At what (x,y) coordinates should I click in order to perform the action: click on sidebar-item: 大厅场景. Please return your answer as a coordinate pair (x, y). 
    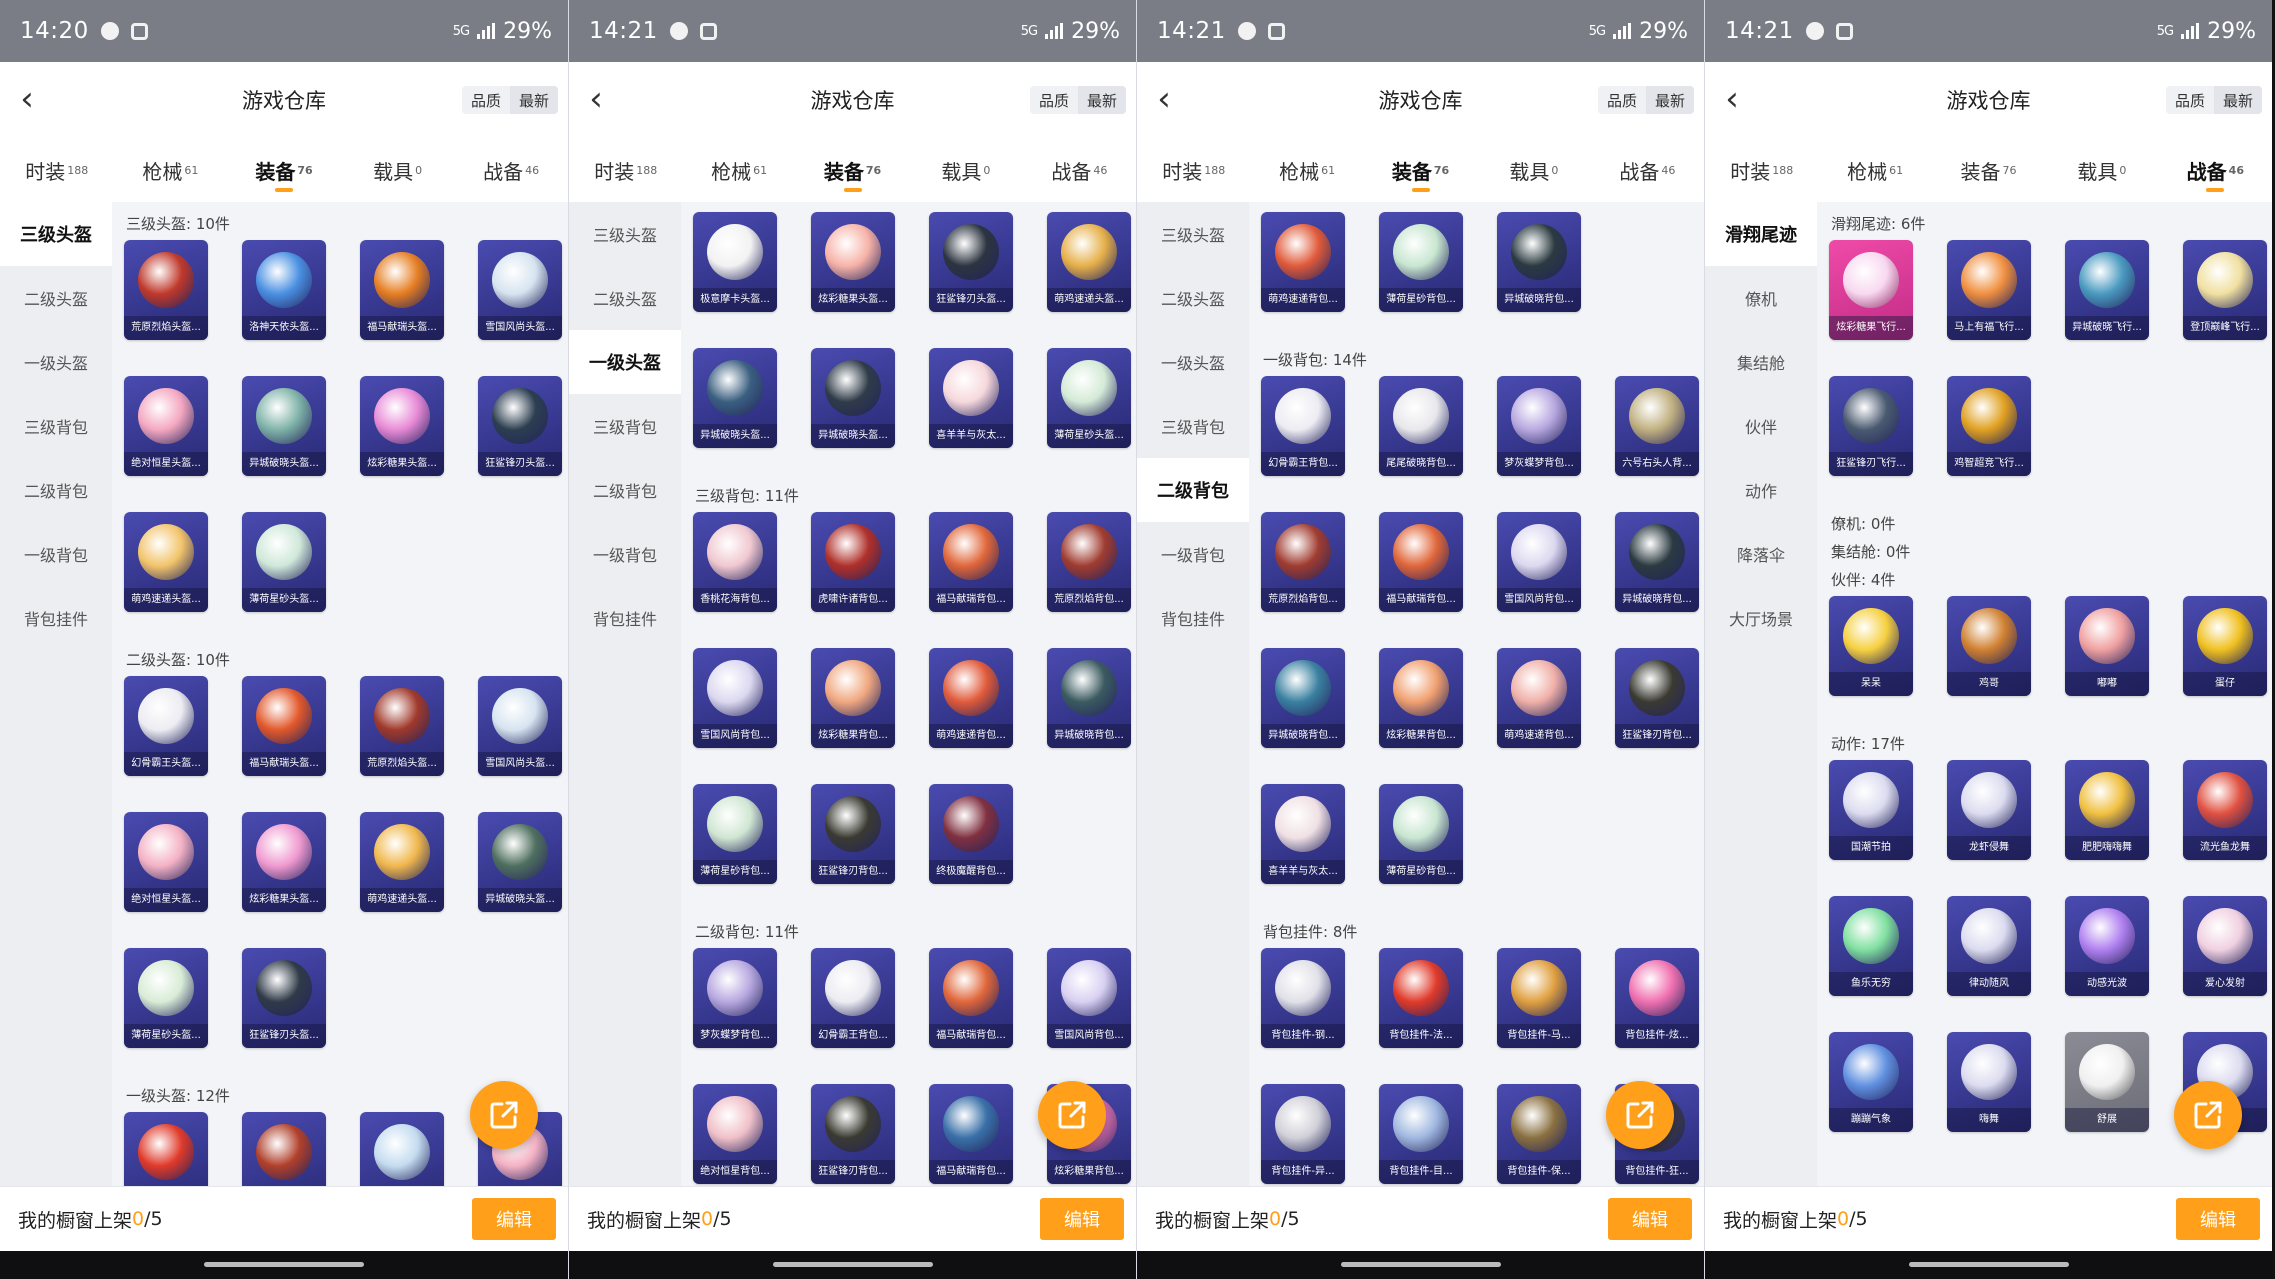
    Looking at the image, I should click on (1761, 618).